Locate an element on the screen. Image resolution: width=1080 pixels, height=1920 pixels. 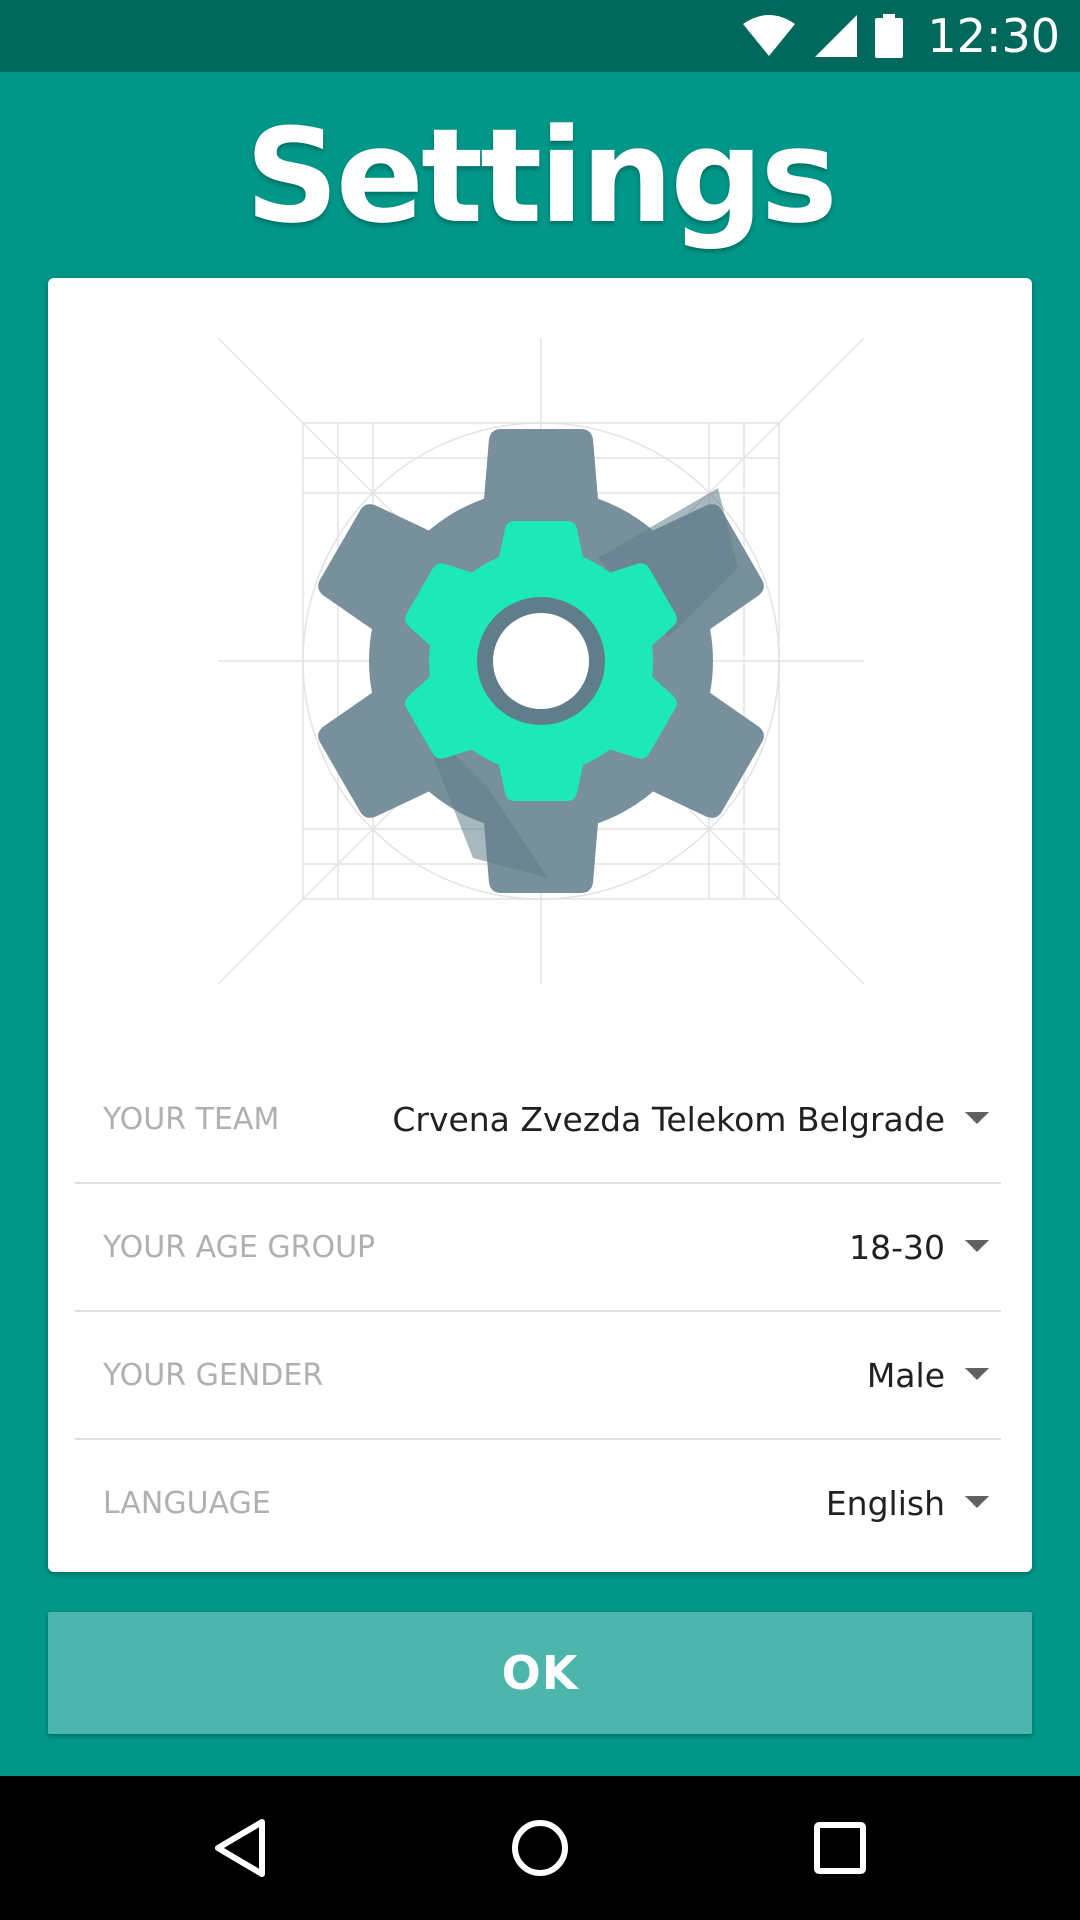
status-icons: 12:30 is located at coordinates (900, 36).